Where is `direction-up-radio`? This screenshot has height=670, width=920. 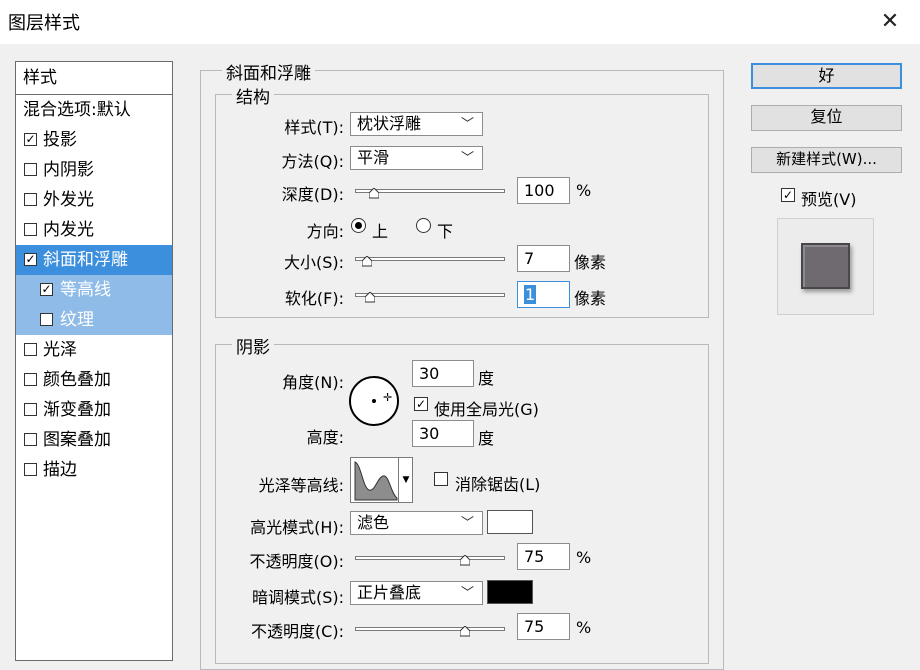 direction-up-radio is located at coordinates (358, 225).